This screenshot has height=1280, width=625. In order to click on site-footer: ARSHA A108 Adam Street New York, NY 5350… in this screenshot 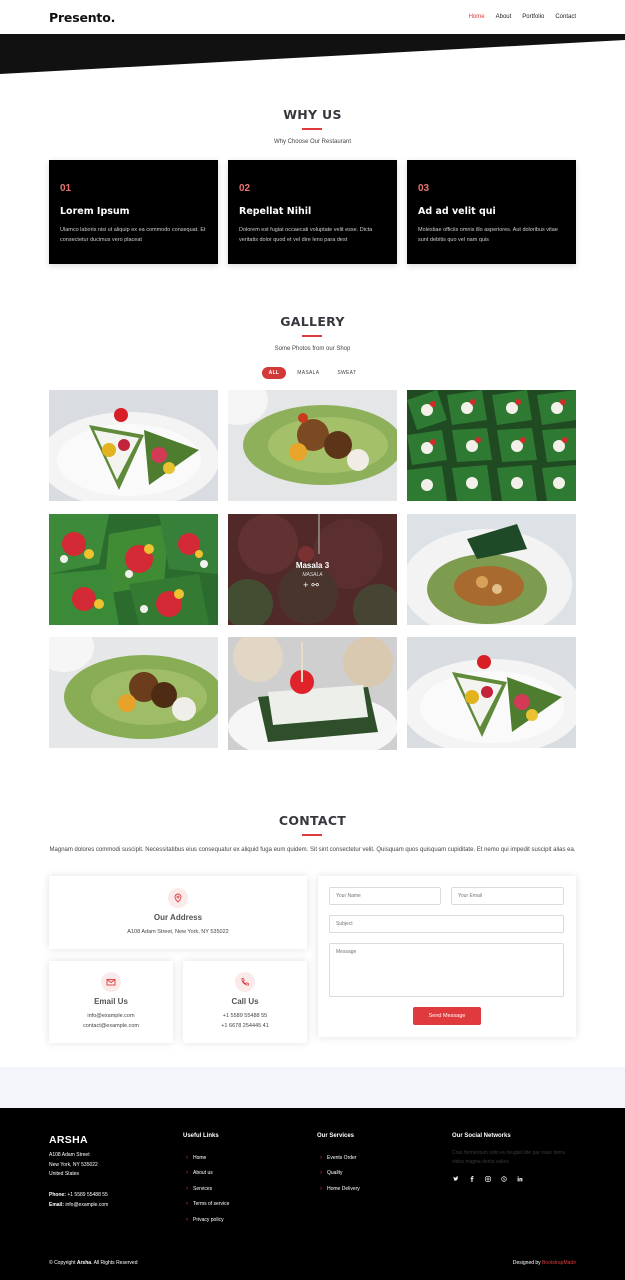, I will do `click(312, 1194)`.